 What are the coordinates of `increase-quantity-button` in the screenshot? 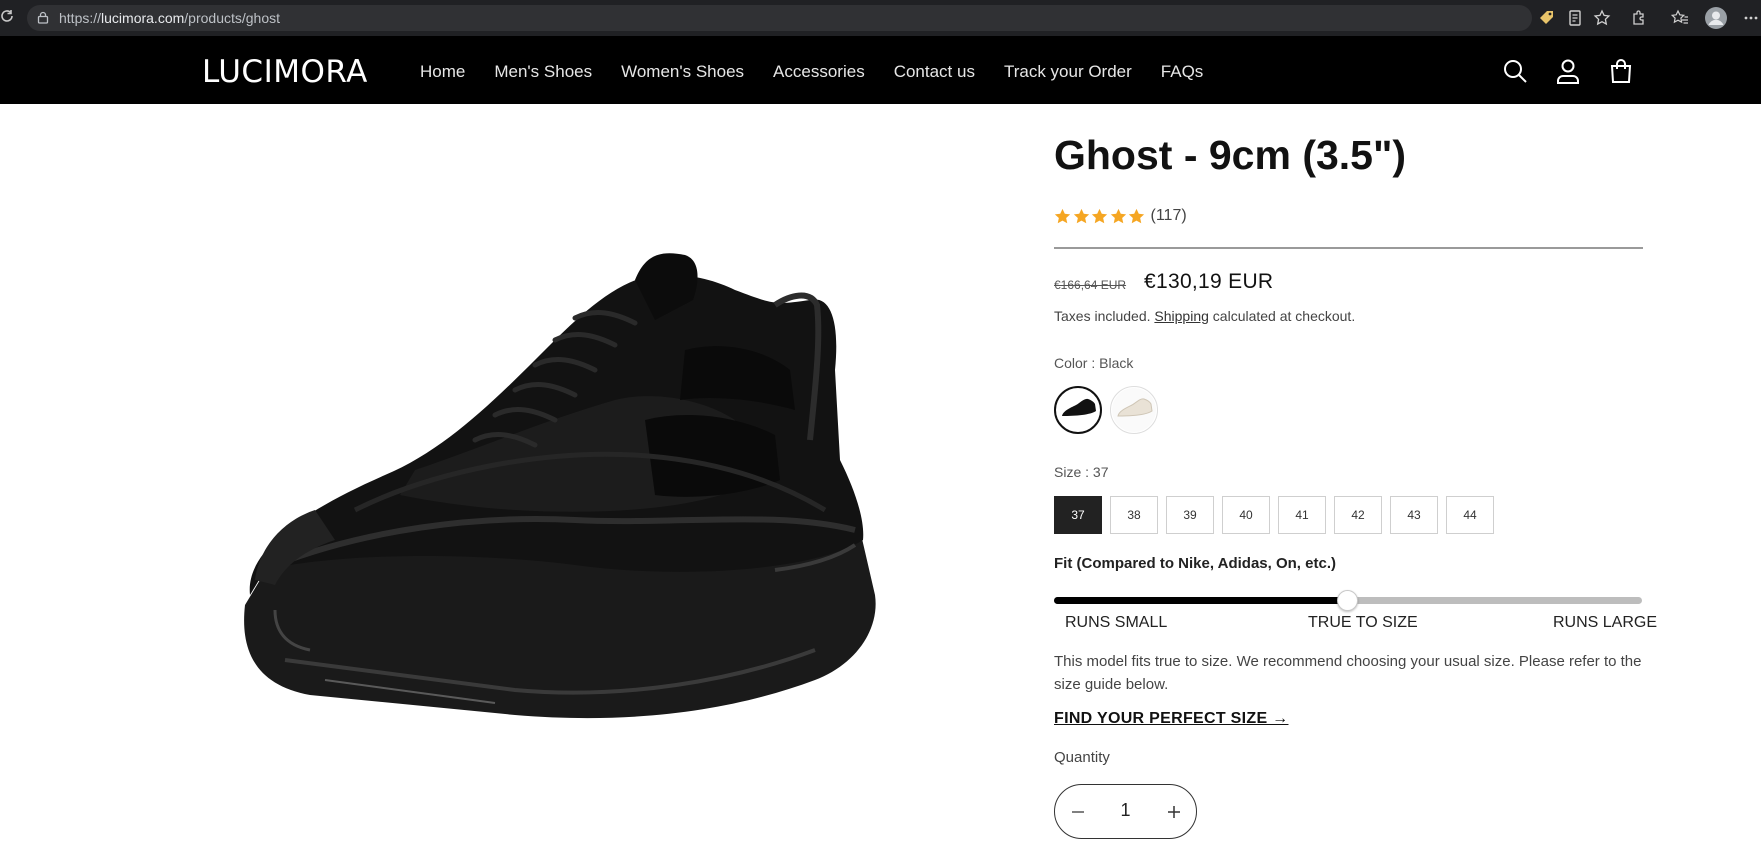 It's located at (1174, 812).